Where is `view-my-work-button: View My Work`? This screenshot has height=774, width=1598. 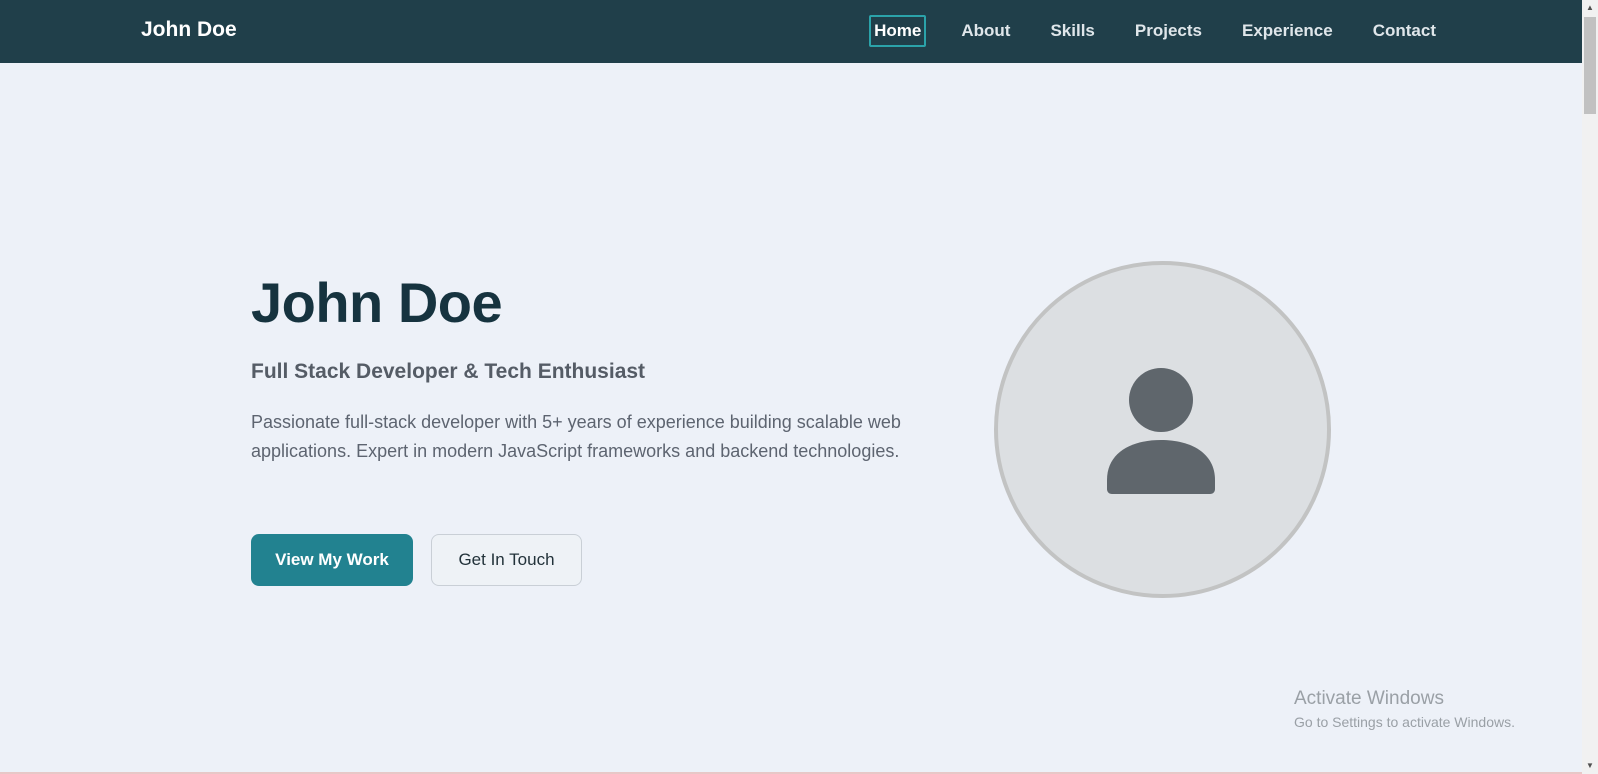 view-my-work-button: View My Work is located at coordinates (332, 560).